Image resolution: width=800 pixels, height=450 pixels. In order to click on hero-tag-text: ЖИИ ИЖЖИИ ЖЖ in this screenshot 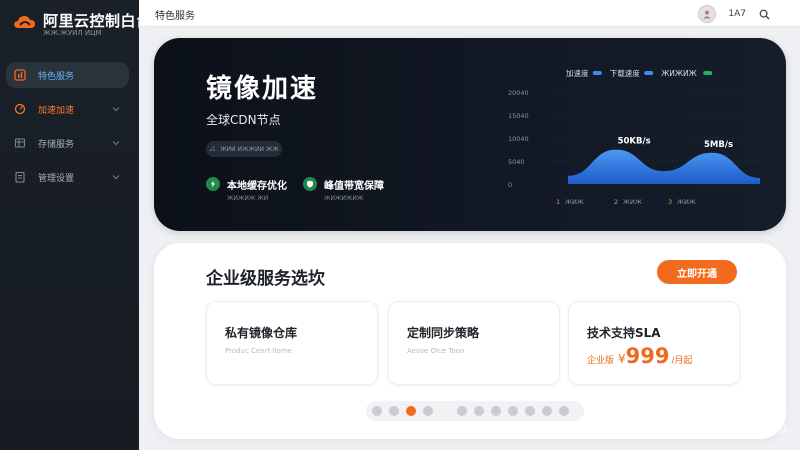, I will do `click(249, 149)`.